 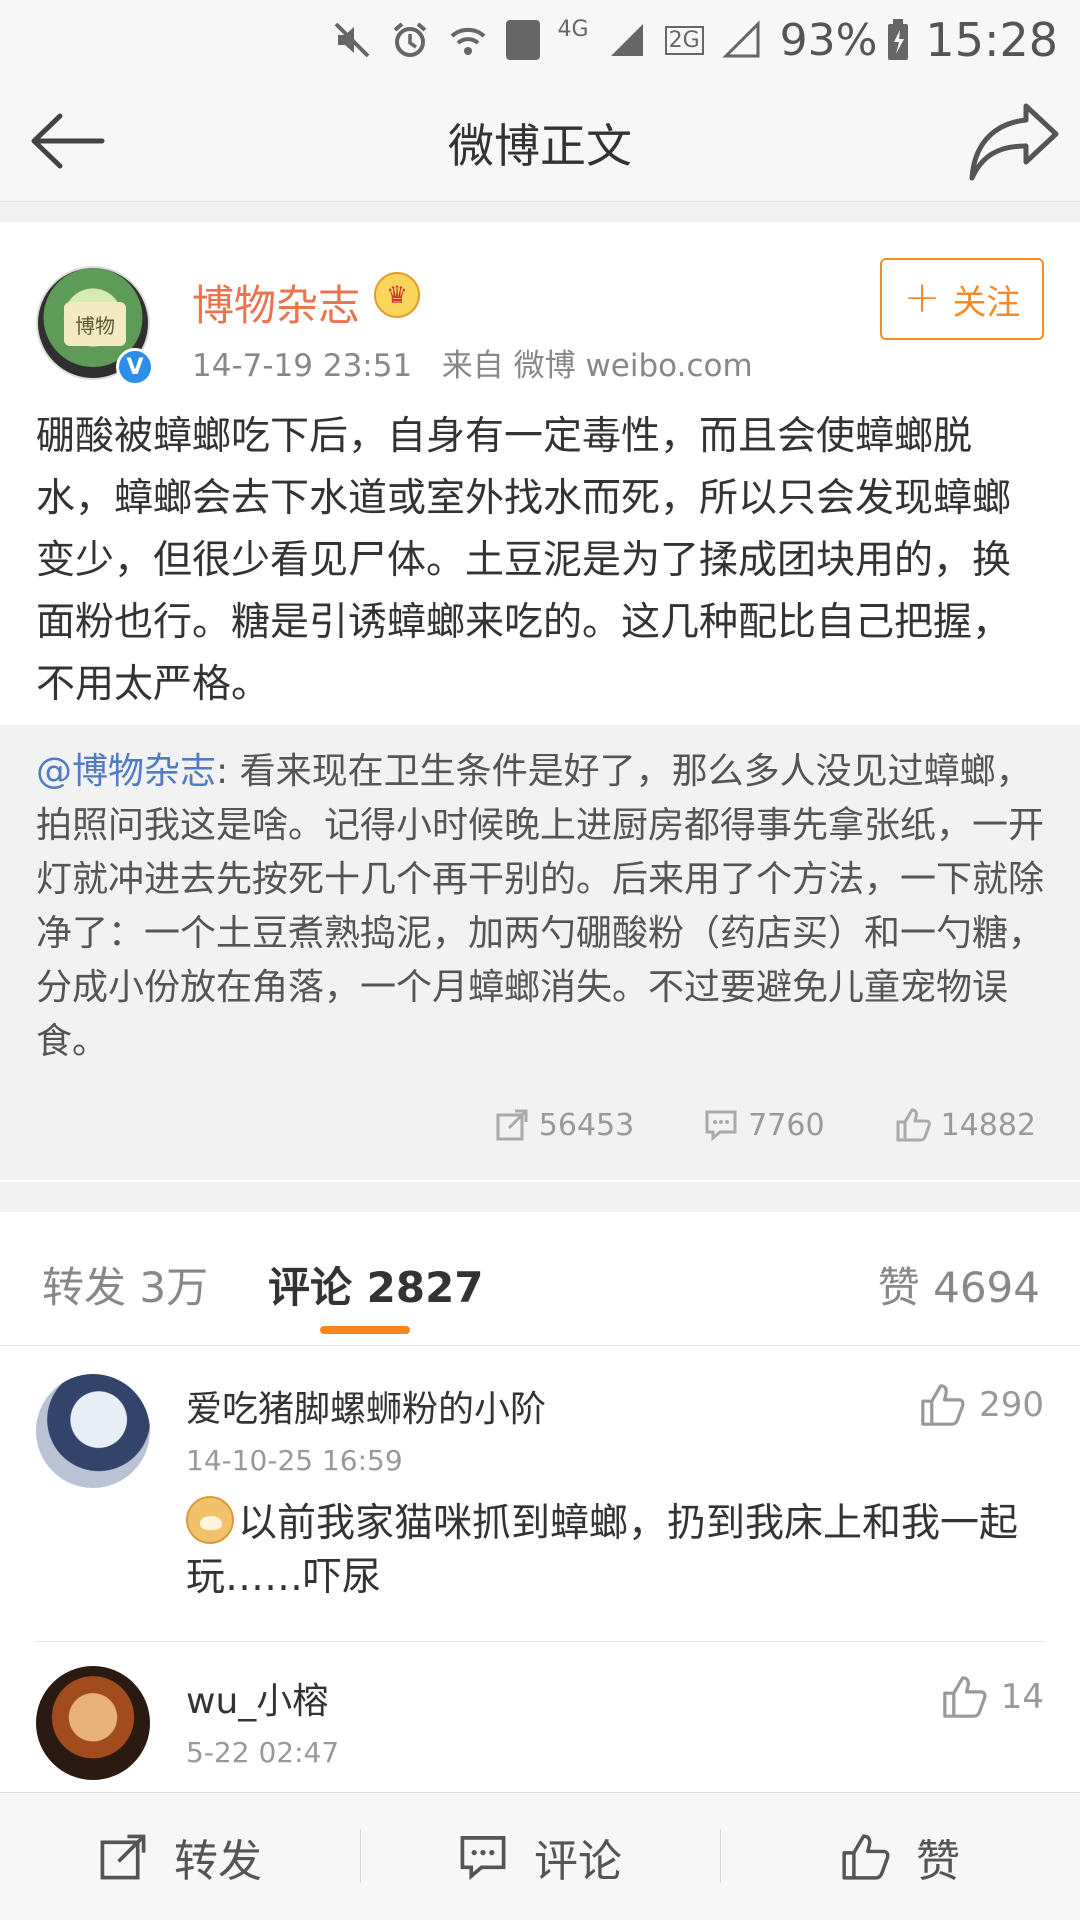 What do you see at coordinates (397, 295) in the screenshot?
I see `vip-crown-icon: ♛` at bounding box center [397, 295].